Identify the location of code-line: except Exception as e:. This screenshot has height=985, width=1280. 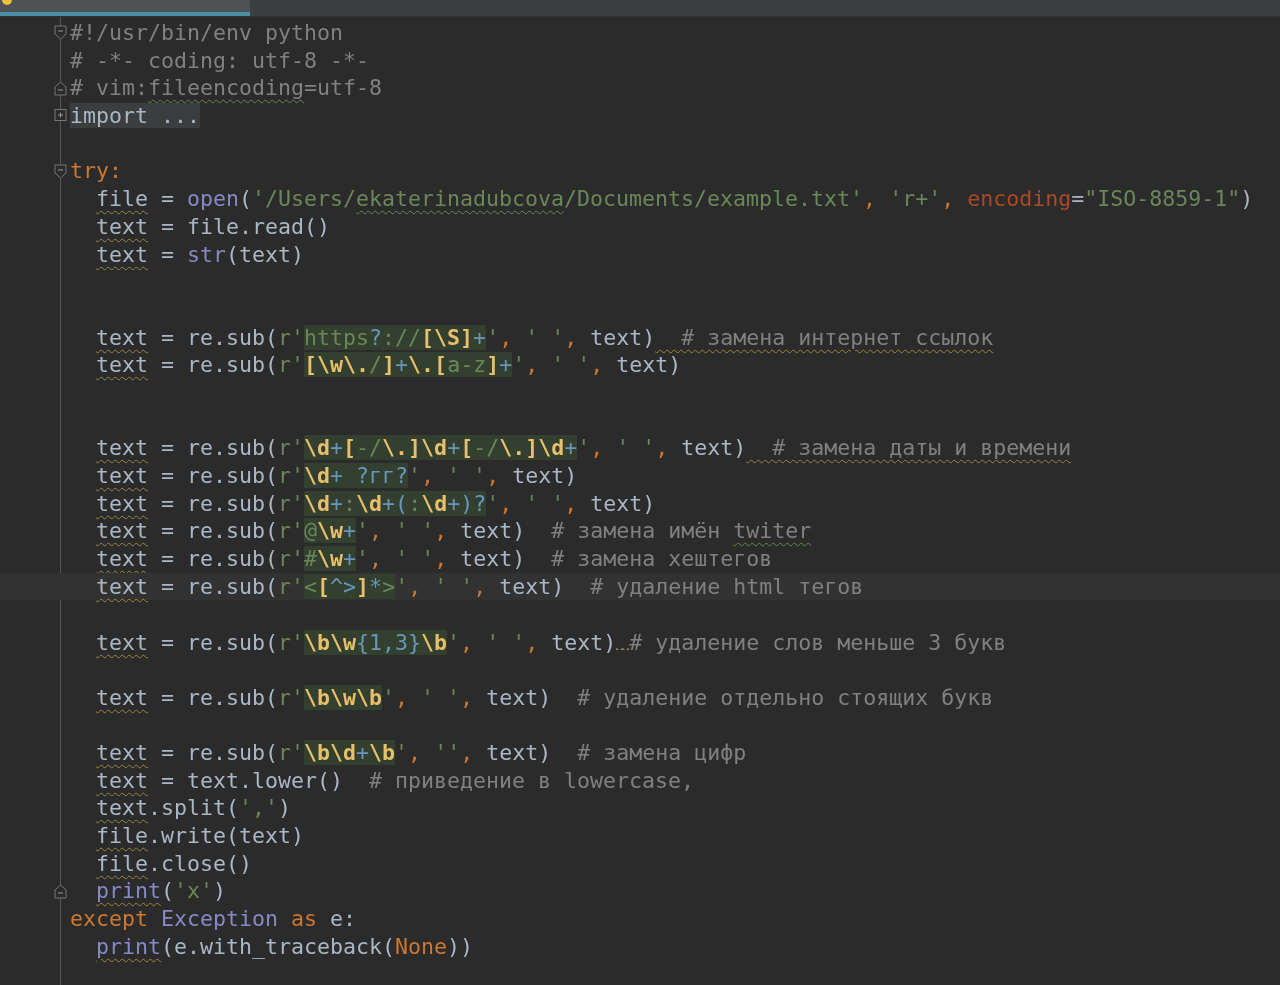
(213, 919).